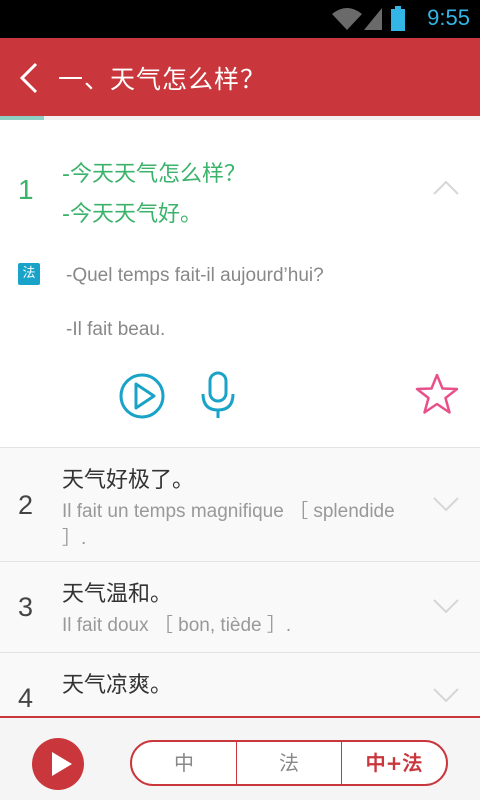 This screenshot has height=800, width=480. What do you see at coordinates (30, 78) in the screenshot?
I see `chevron-left-icon` at bounding box center [30, 78].